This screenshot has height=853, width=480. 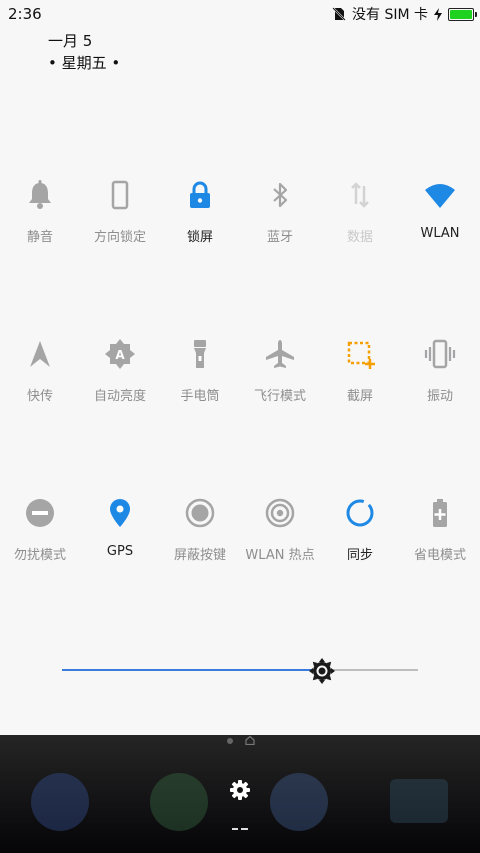 I want to click on tile-bell: 静音, so click(x=40, y=211).